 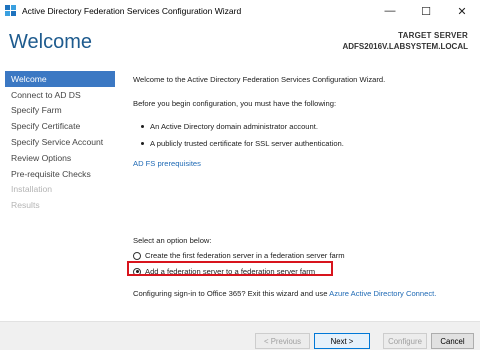 I want to click on wizard-footer: < Previous Next > Configure Cancel, so click(x=240, y=335).